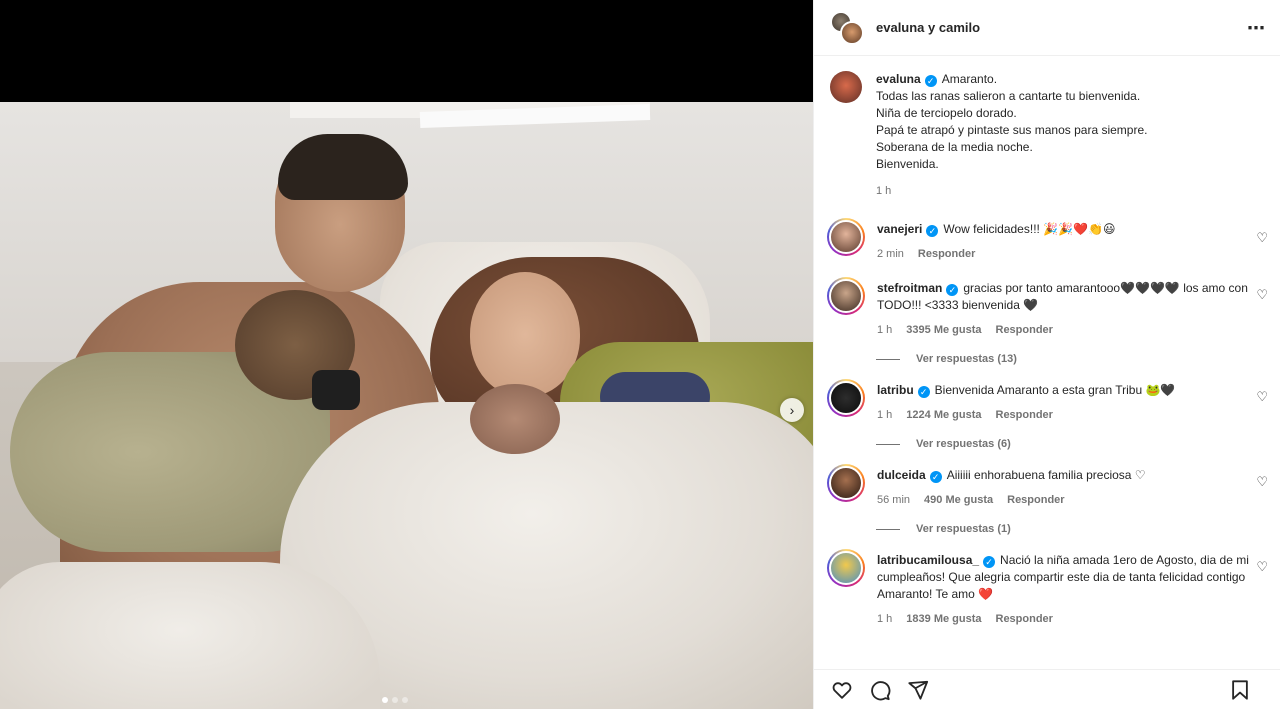 The height and width of the screenshot is (709, 1280). Describe the element at coordinates (943, 619) in the screenshot. I see `comment-likes: 1839 Me gusta` at that location.